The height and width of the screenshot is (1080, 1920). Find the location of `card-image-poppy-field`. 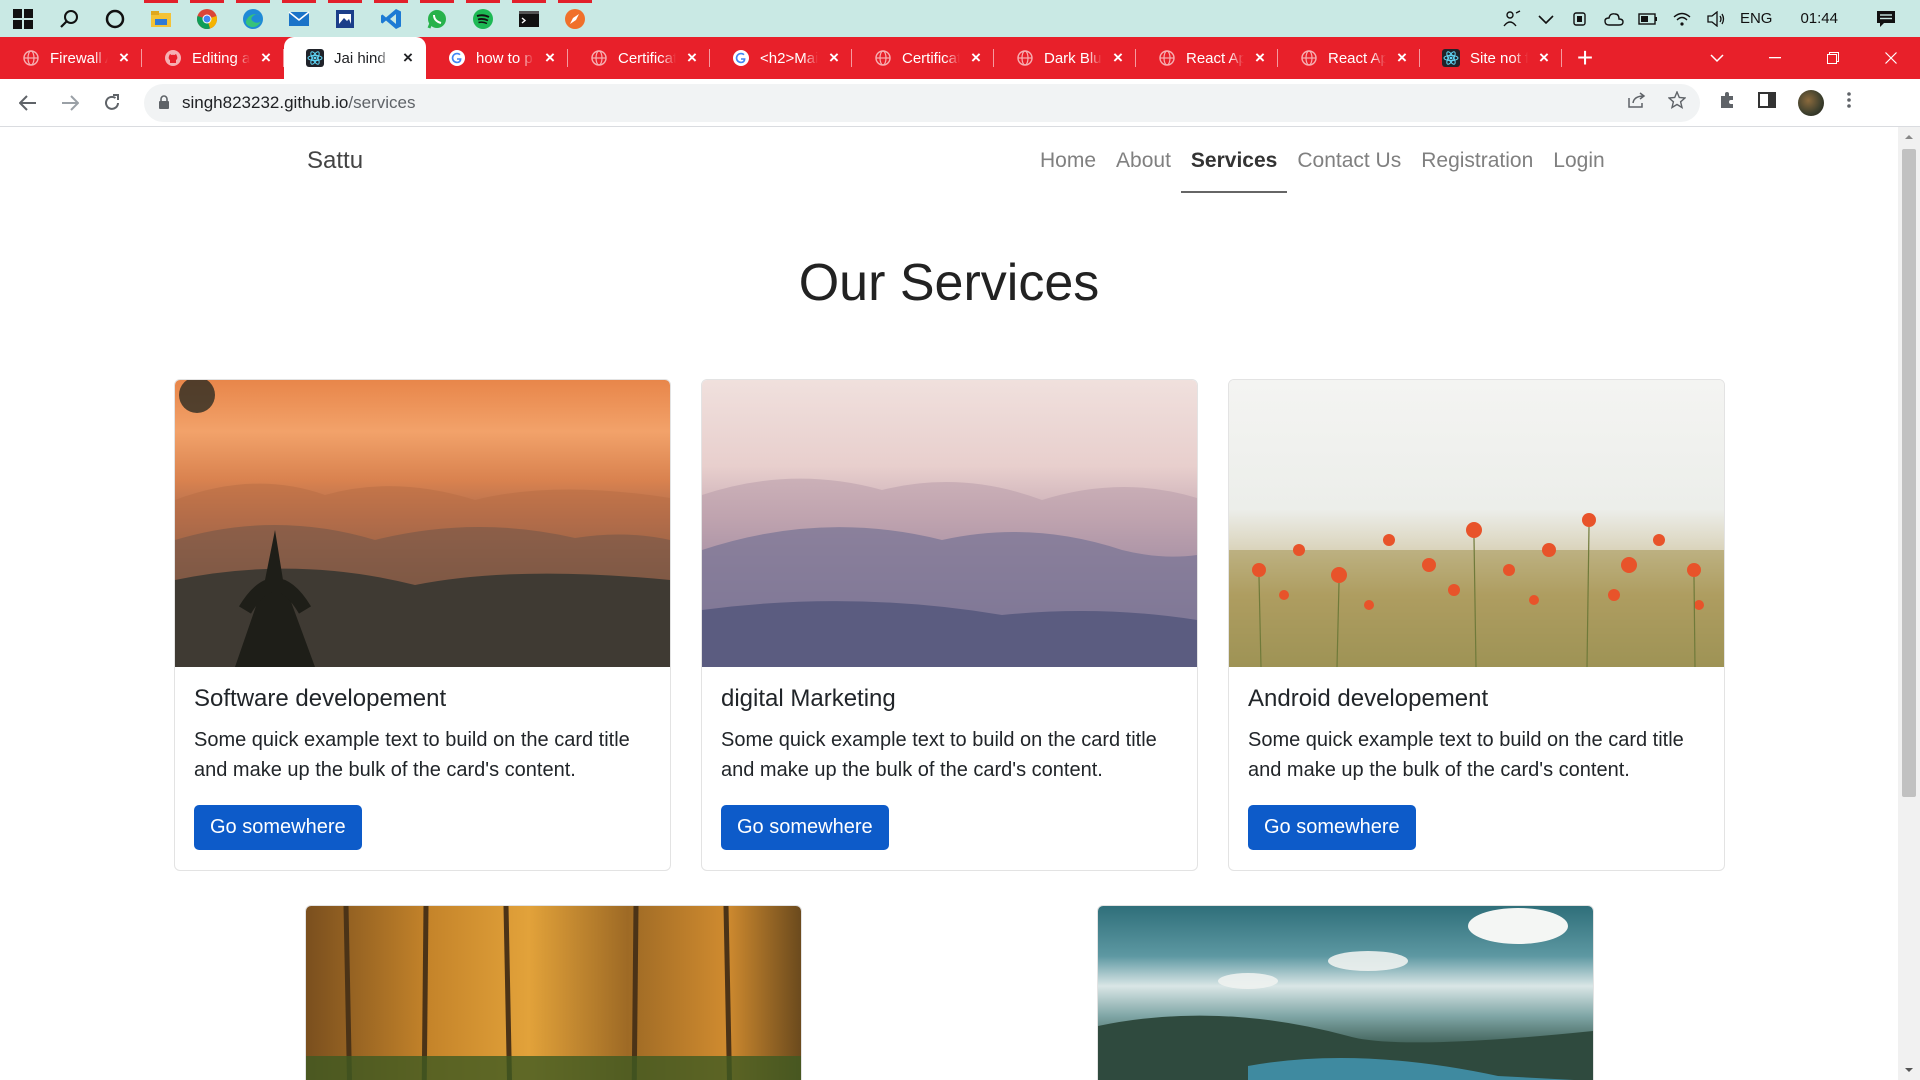

card-image-poppy-field is located at coordinates (1476, 523).